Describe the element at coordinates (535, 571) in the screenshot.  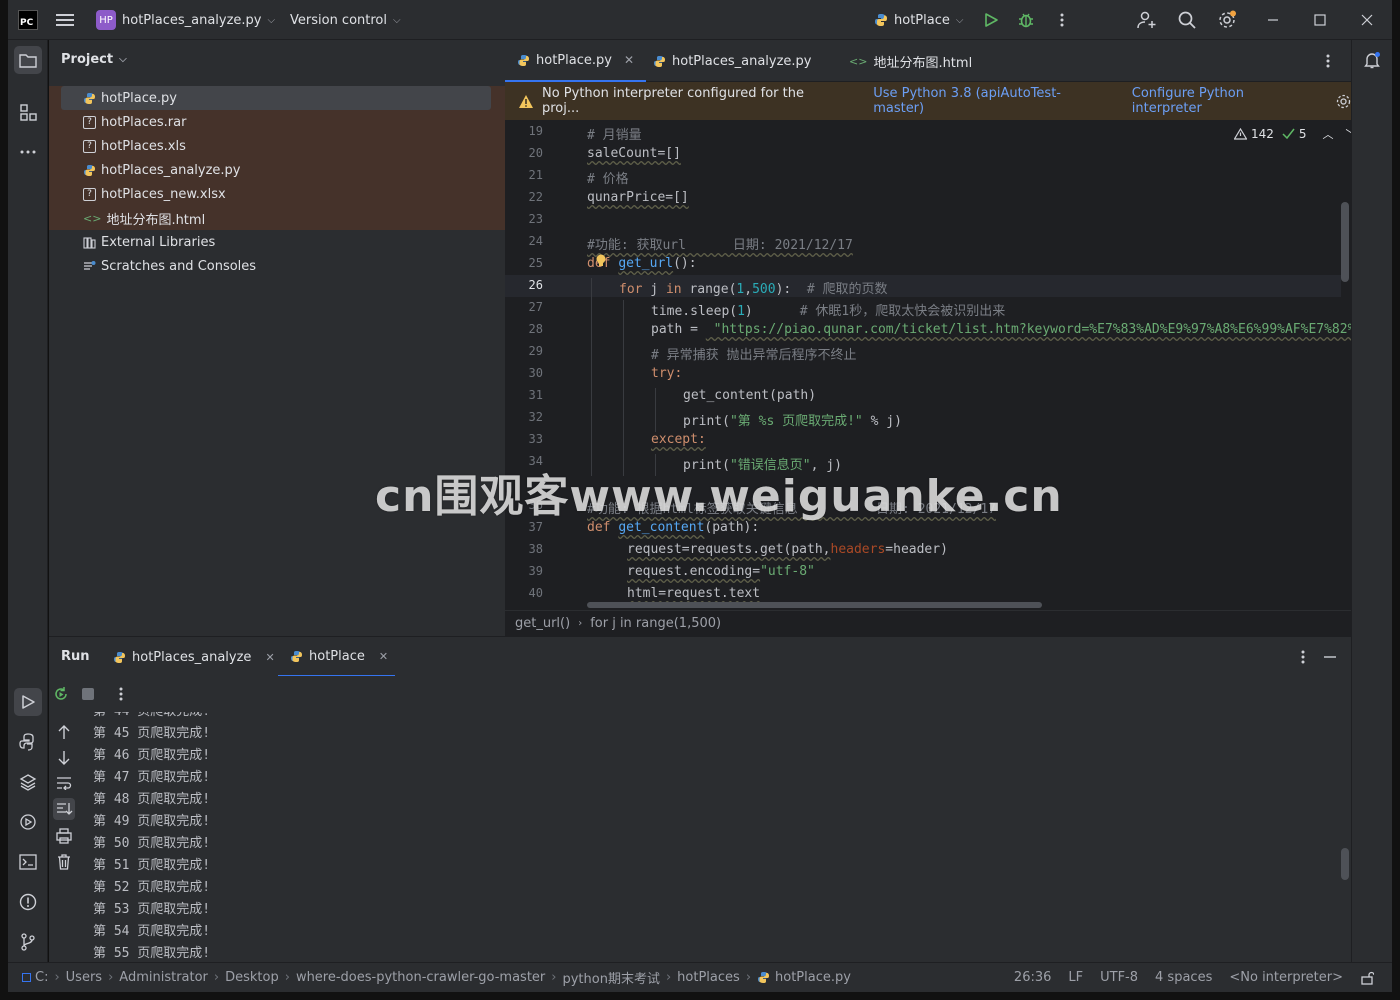
I see `line-number: 39` at that location.